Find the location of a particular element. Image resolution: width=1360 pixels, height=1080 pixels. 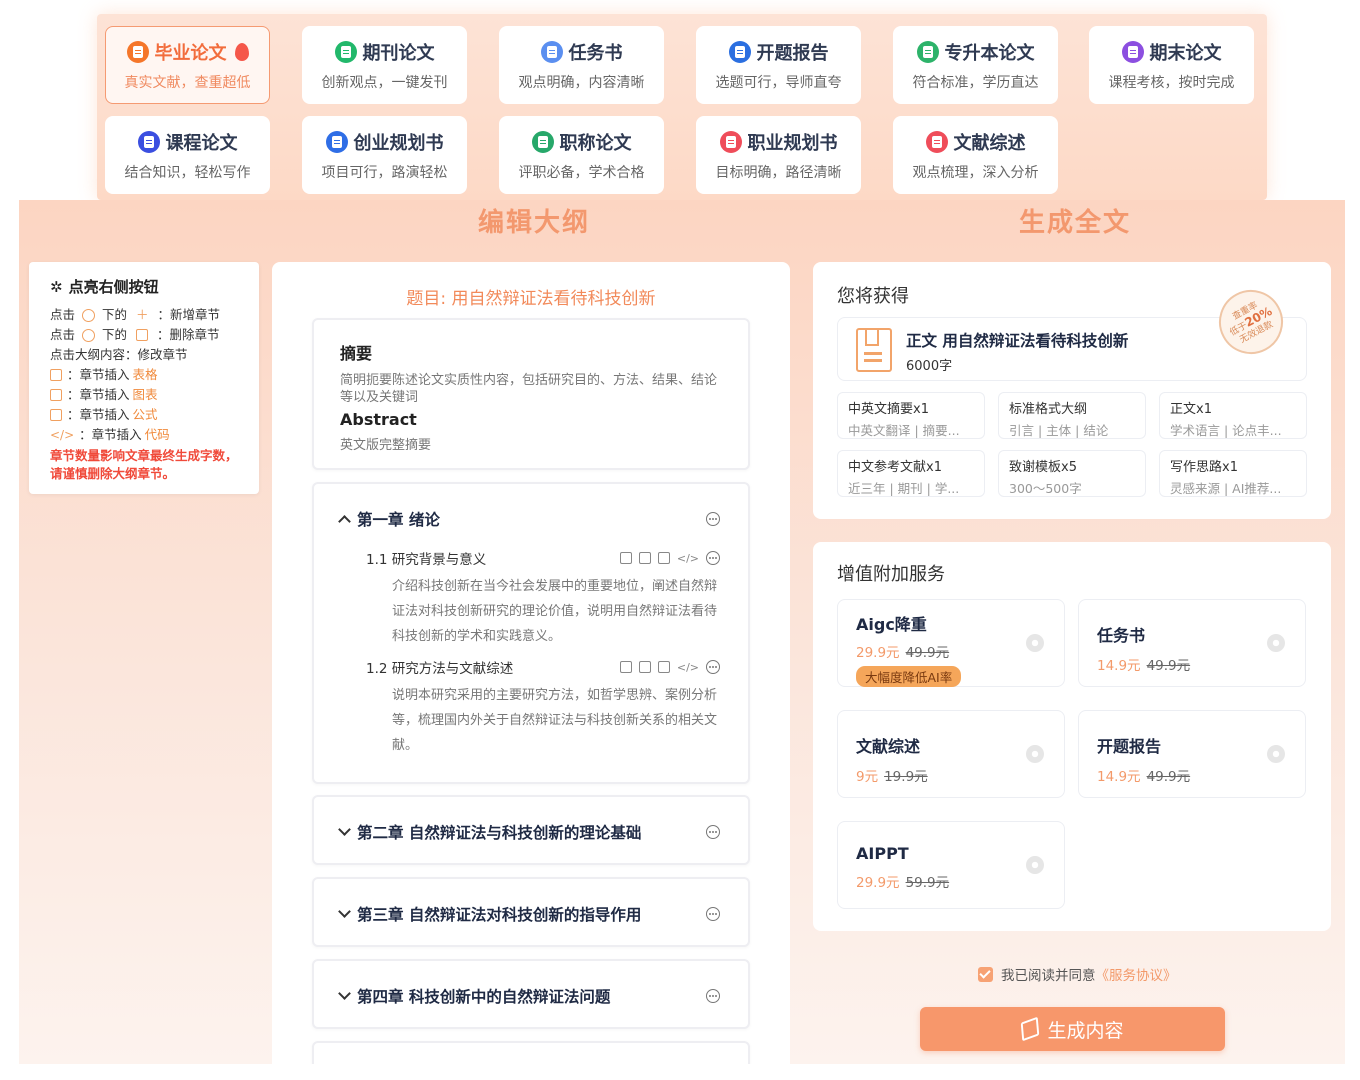

service-aigc: Aigc降重 29.9元 49.9元 大幅度降低AI率 is located at coordinates (951, 643).